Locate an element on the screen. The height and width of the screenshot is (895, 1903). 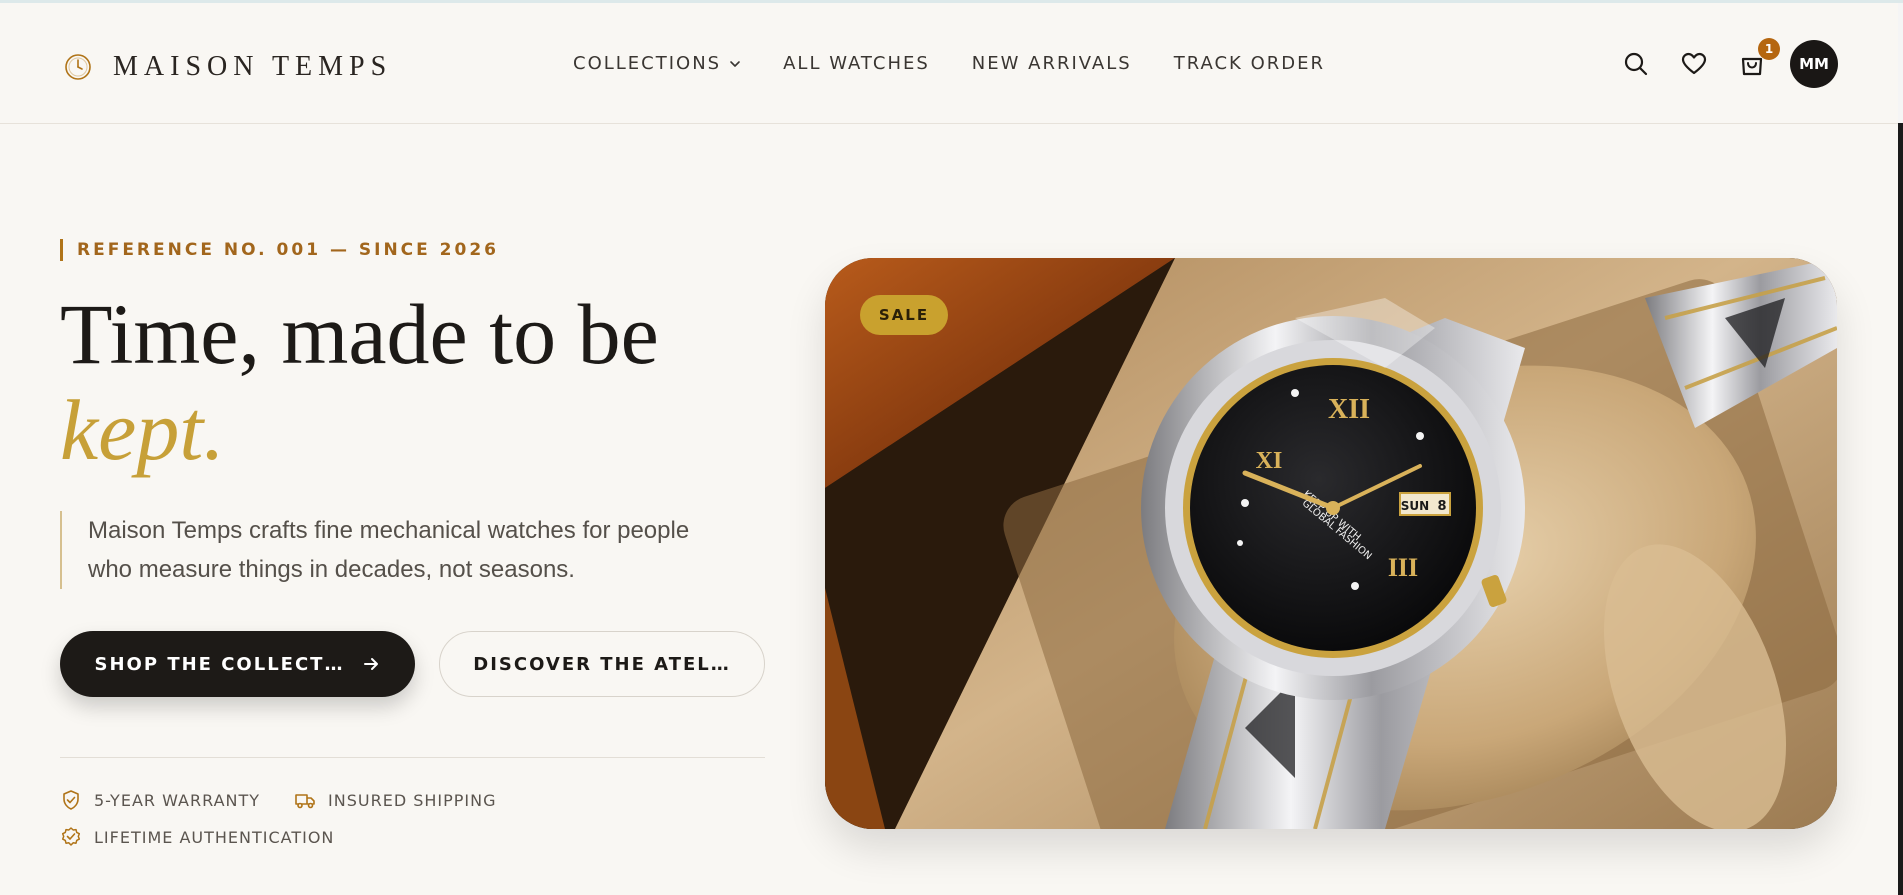
sale-badge: SALE is located at coordinates (904, 315).